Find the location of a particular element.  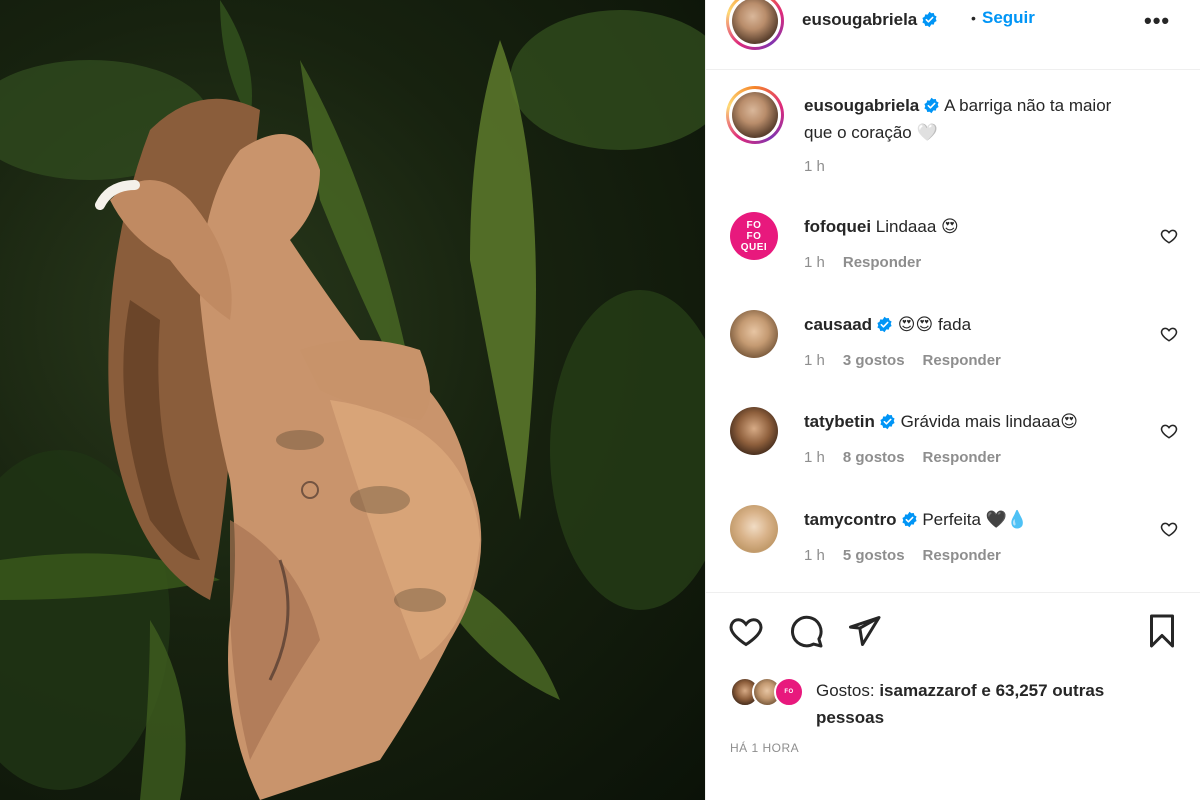

liked-by-avatars: FO is located at coordinates (770, 692).